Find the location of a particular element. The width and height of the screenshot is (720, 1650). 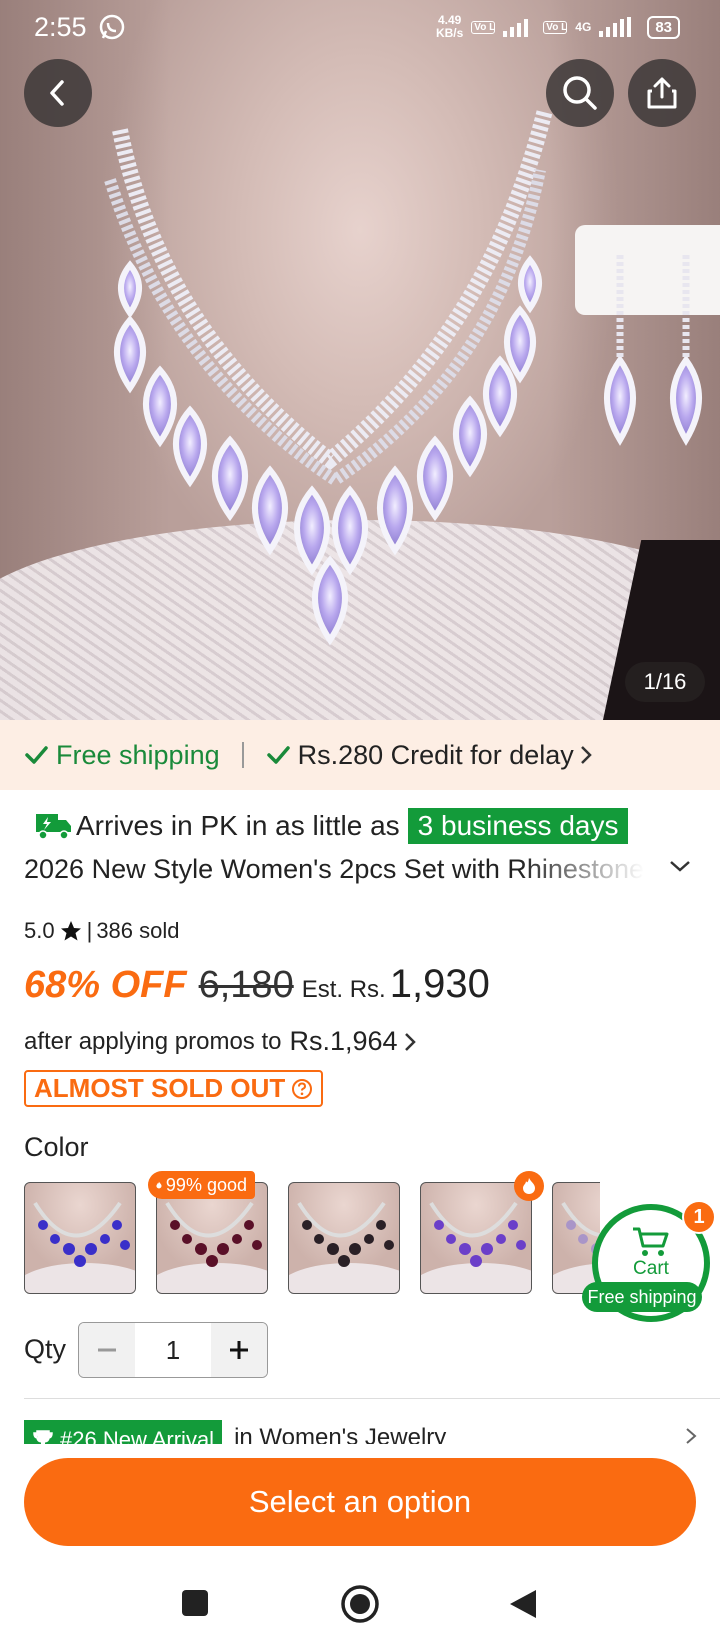

price-row: 68% OFF 6,180 Est. Rs. 1,930 is located at coordinates (257, 984).